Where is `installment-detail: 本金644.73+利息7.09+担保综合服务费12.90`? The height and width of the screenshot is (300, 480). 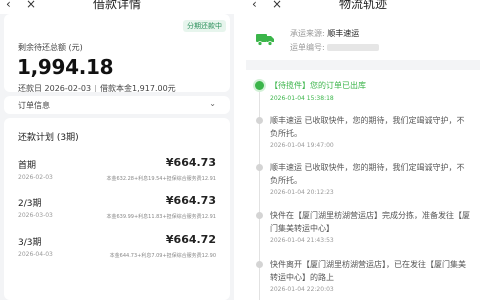 installment-detail: 本金644.73+利息7.09+担保综合服务费12.90 is located at coordinates (162, 256).